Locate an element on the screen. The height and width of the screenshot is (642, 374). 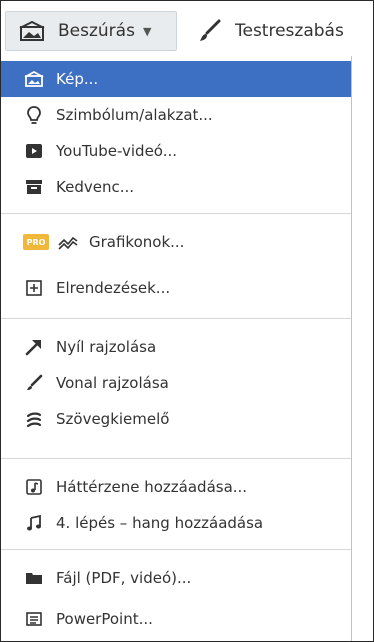
menu-item-label: Vonal rajzolása is located at coordinates (112, 383).